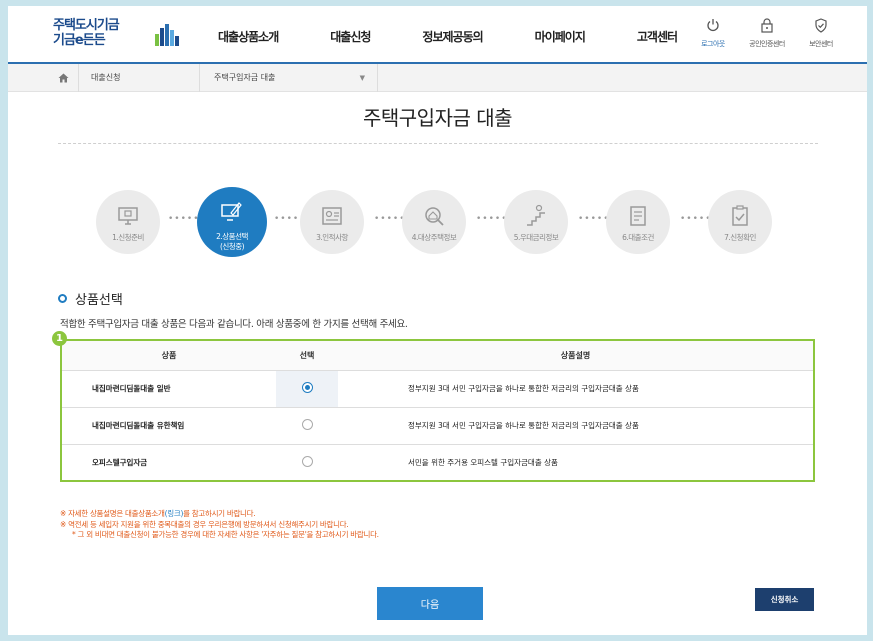 The image size is (873, 641). I want to click on step-6-label: 6.대출조건, so click(638, 237).